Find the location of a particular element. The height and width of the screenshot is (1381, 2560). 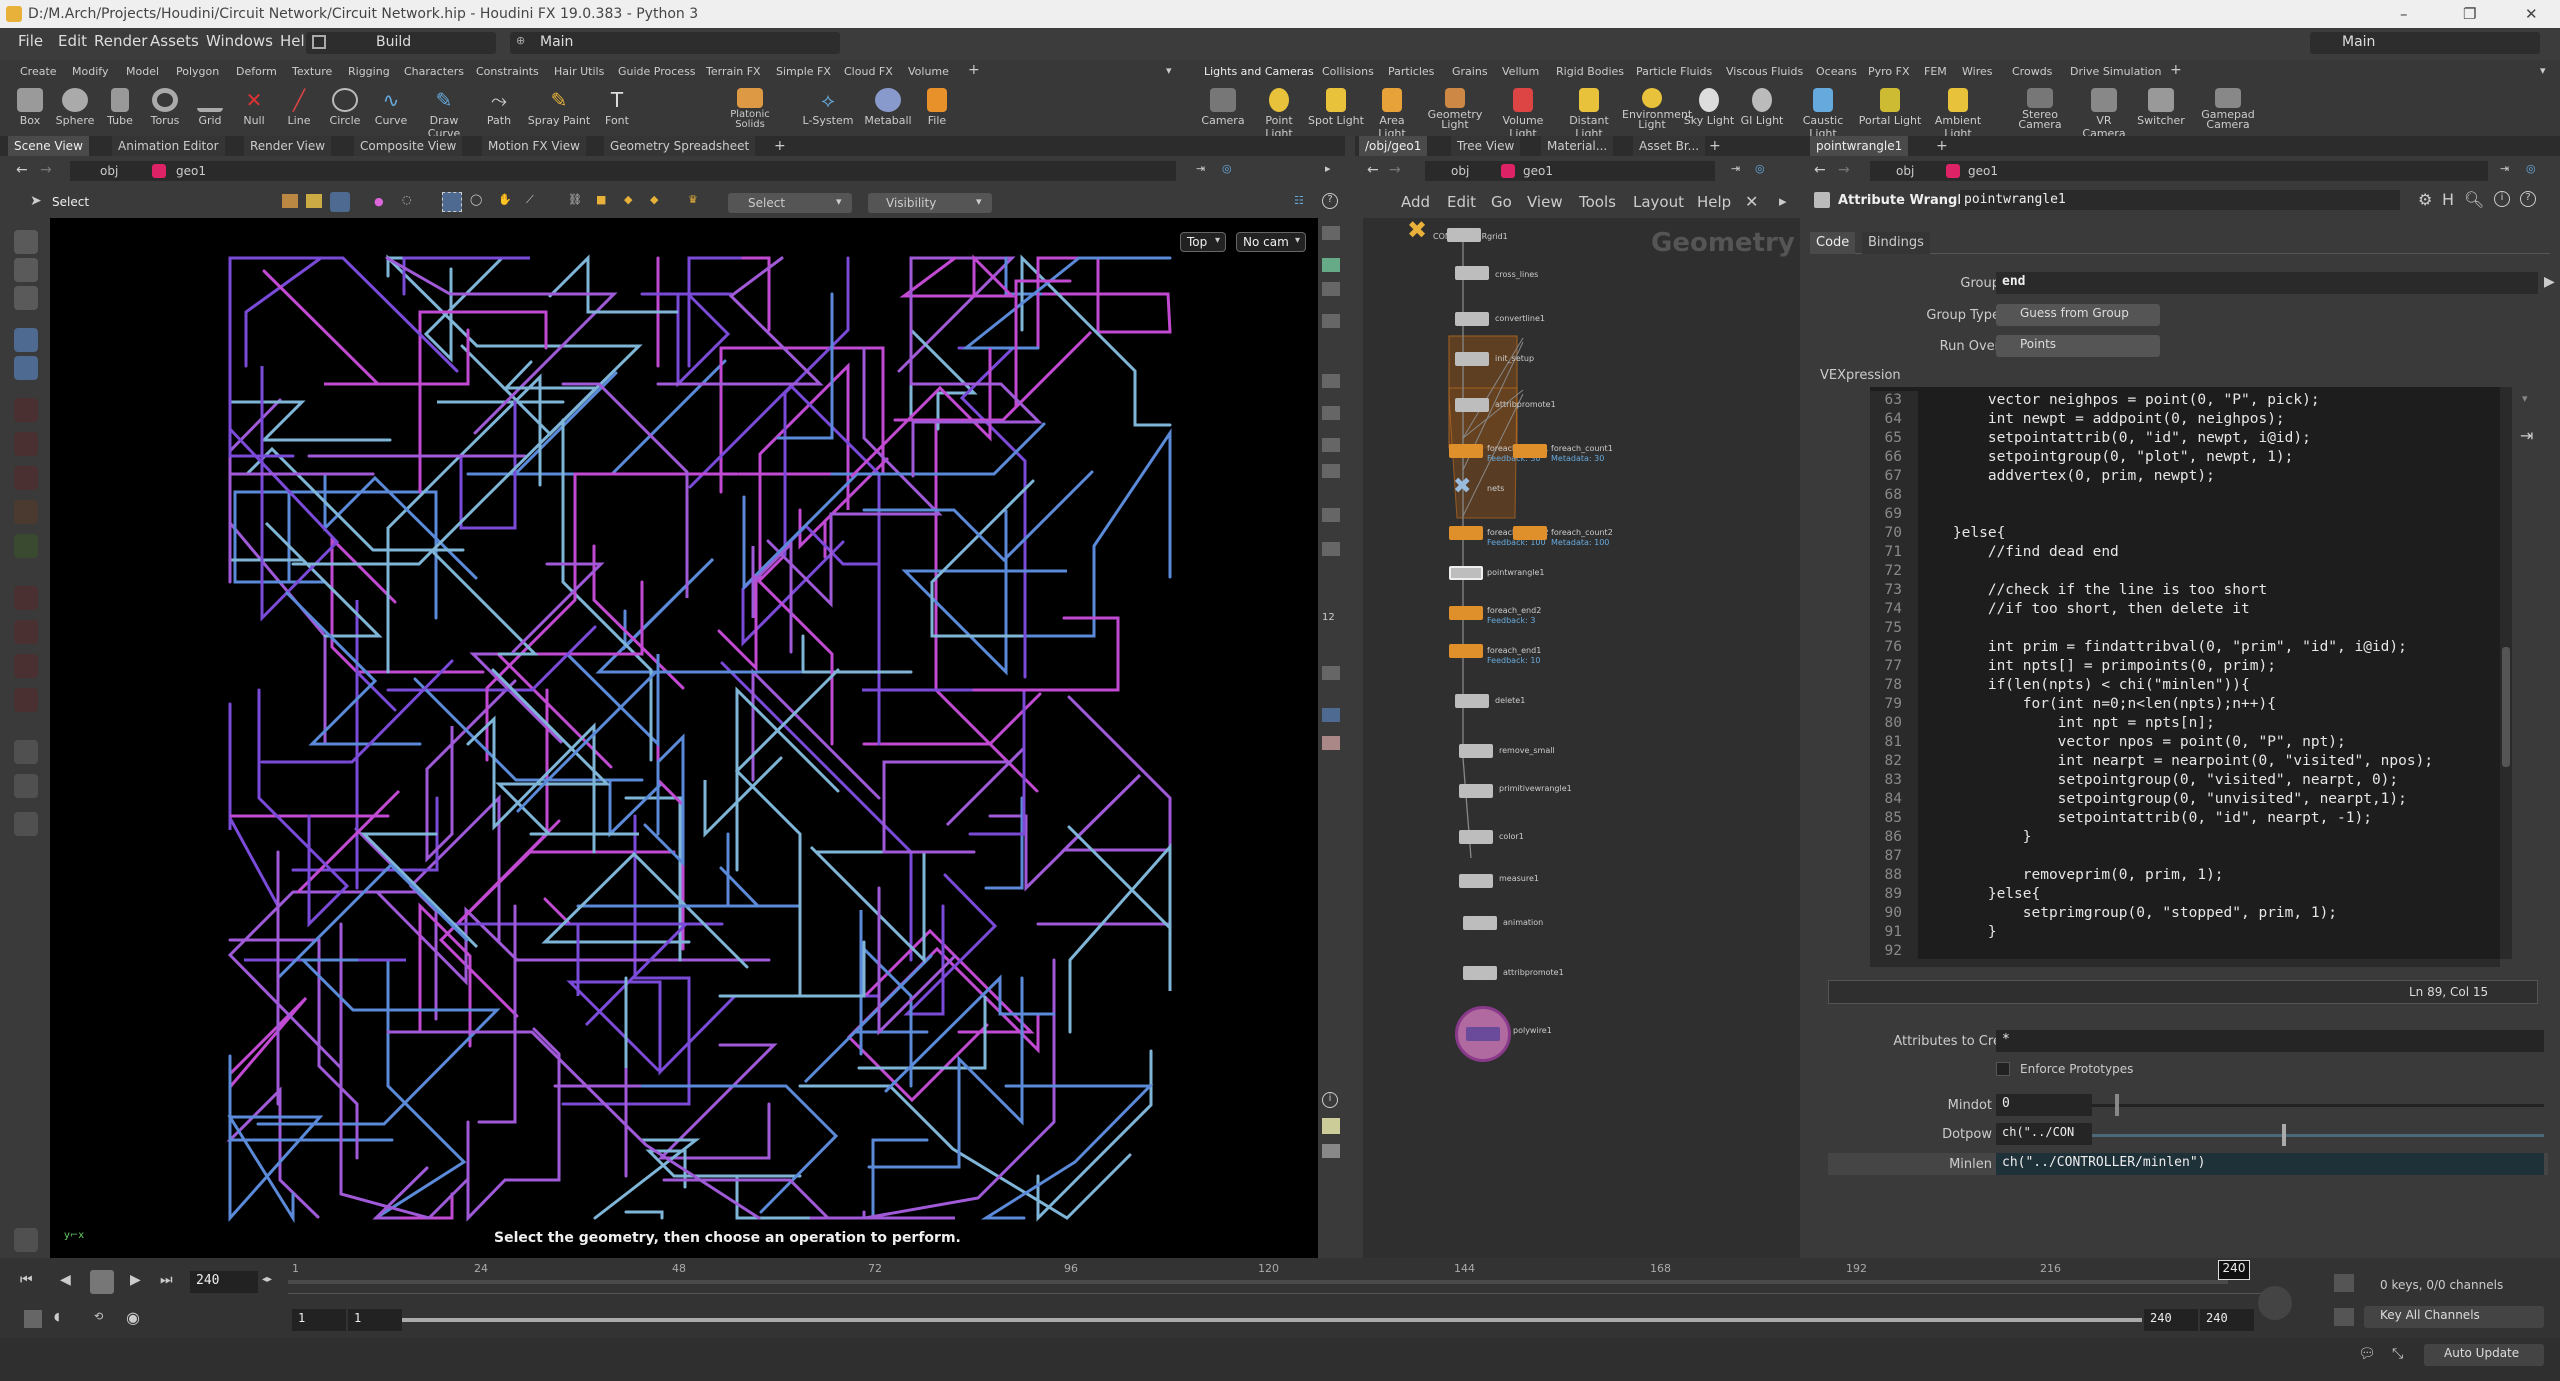

search-icon: 🔍︎ is located at coordinates (2474, 199).